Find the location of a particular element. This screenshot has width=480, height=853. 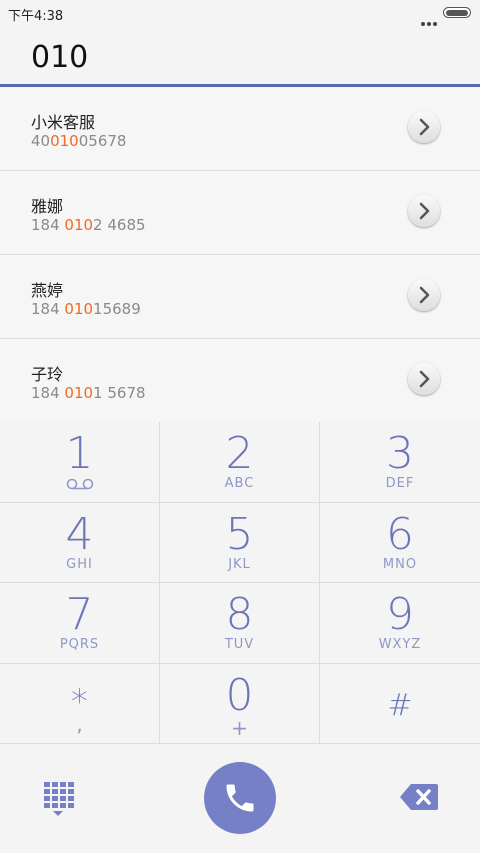

key-digit: 9 is located at coordinates (400, 614).